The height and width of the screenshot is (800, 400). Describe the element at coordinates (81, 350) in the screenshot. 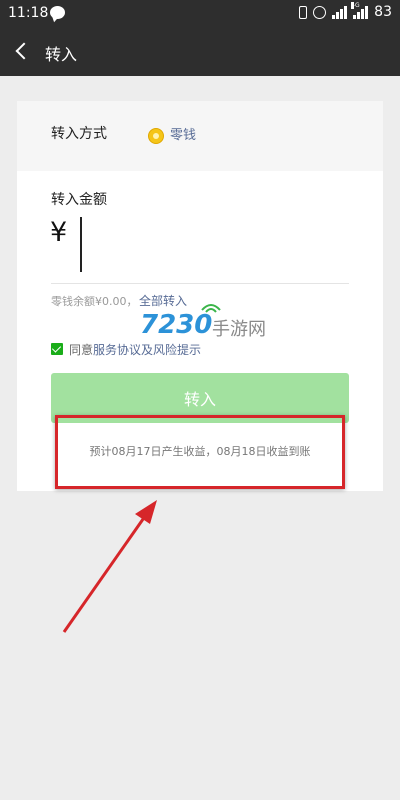

I see `agree-prefix: 同意` at that location.